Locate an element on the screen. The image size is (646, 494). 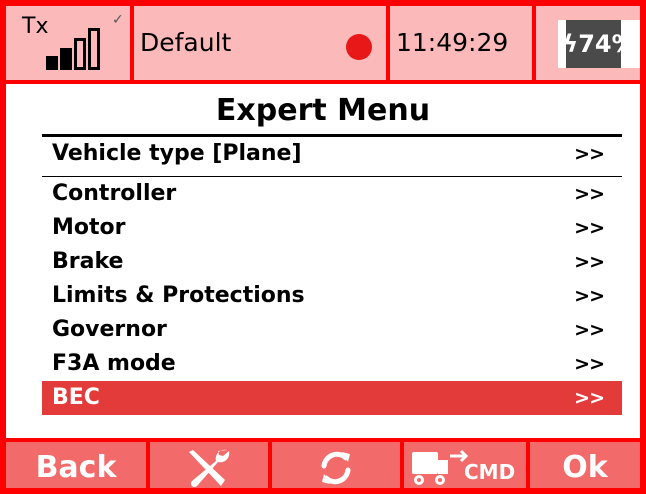
refresh-icon is located at coordinates (336, 468).